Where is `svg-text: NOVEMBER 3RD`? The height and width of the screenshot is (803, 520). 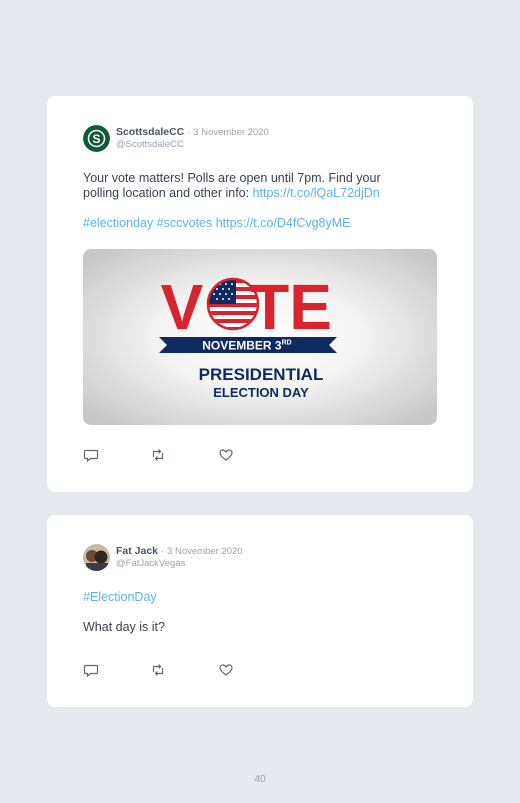 svg-text: NOVEMBER 3RD is located at coordinates (246, 346).